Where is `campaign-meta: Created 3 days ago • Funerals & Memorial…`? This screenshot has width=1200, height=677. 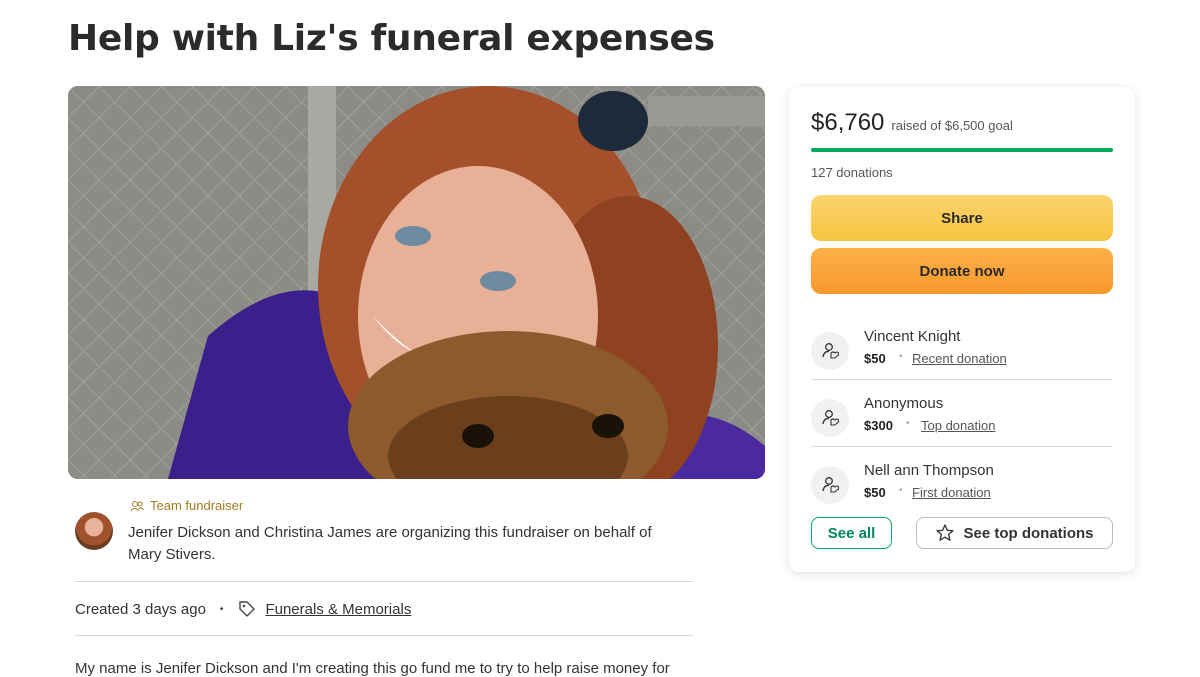 campaign-meta: Created 3 days ago • Funerals & Memorial… is located at coordinates (243, 609).